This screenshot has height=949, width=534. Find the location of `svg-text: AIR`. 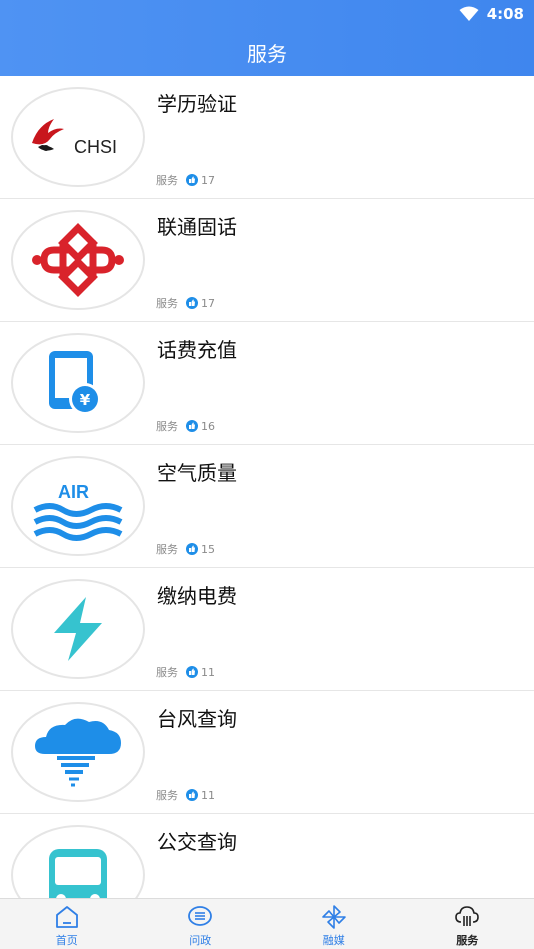

svg-text: AIR is located at coordinates (73, 492).